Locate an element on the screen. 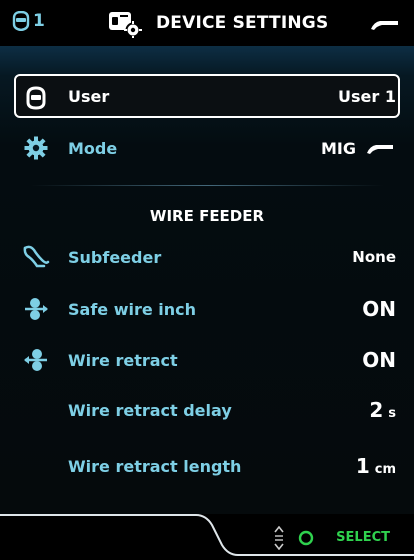 This screenshot has width=414, height=560. gear-icon is located at coordinates (36, 148).